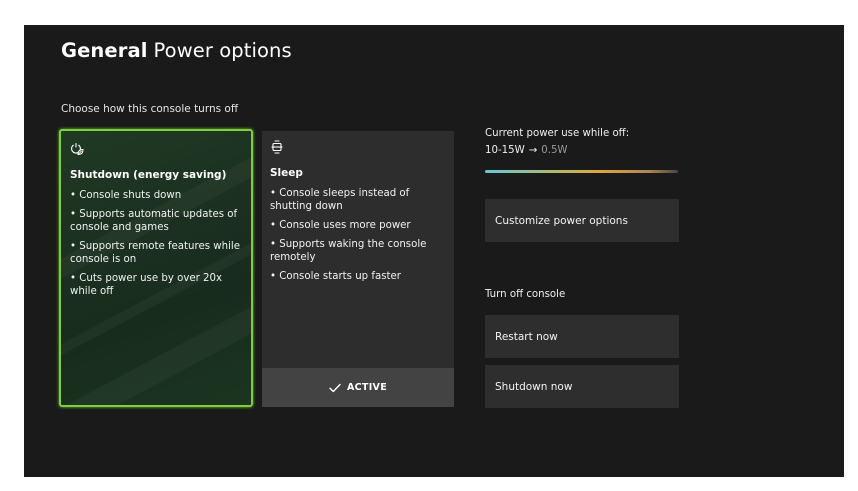 The image size is (858, 491). I want to click on list-item: • Console uses more power, so click(340, 225).